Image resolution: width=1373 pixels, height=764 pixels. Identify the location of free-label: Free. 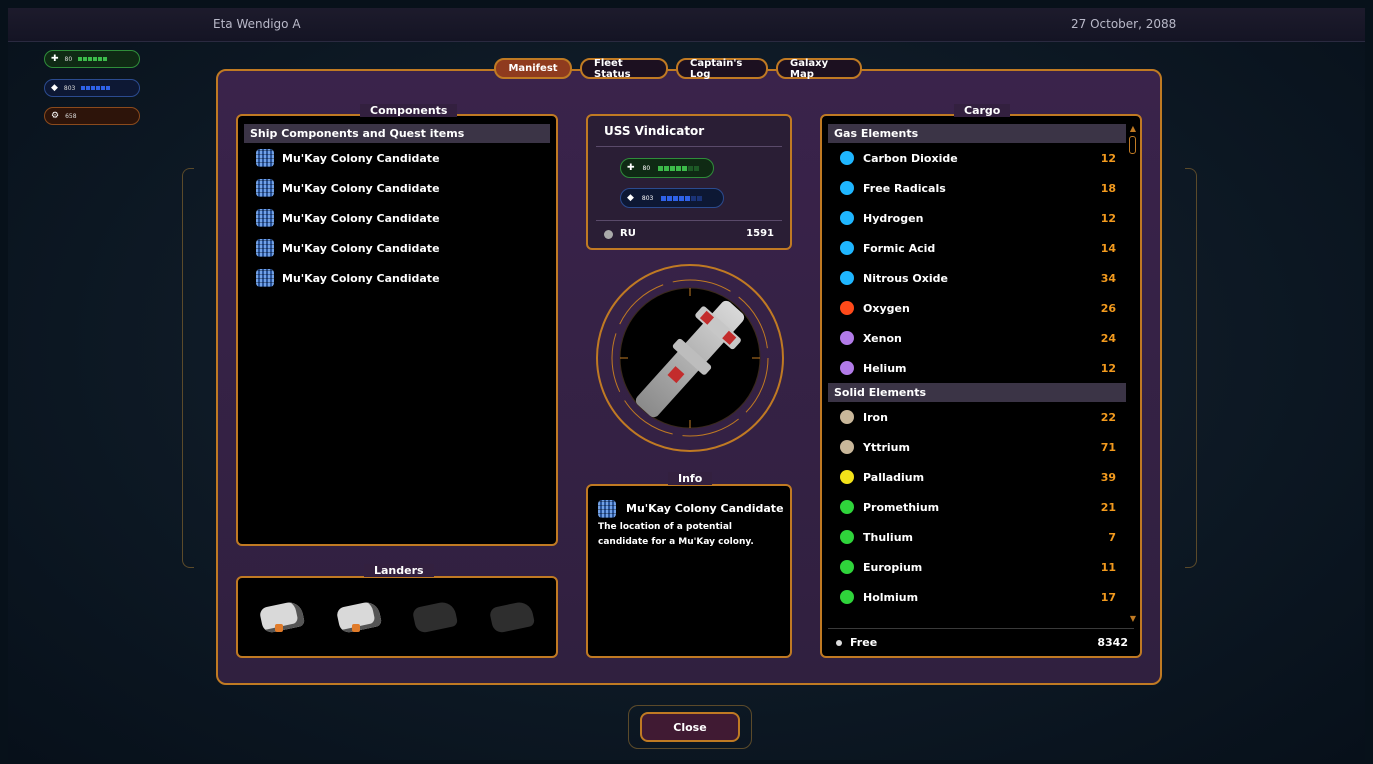
(864, 642).